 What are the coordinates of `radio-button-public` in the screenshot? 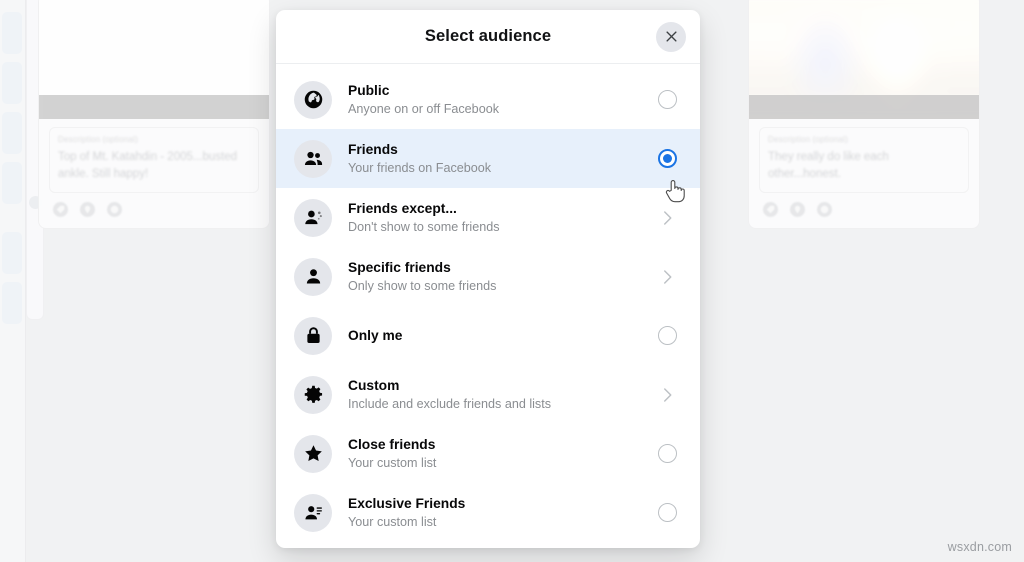 It's located at (667, 99).